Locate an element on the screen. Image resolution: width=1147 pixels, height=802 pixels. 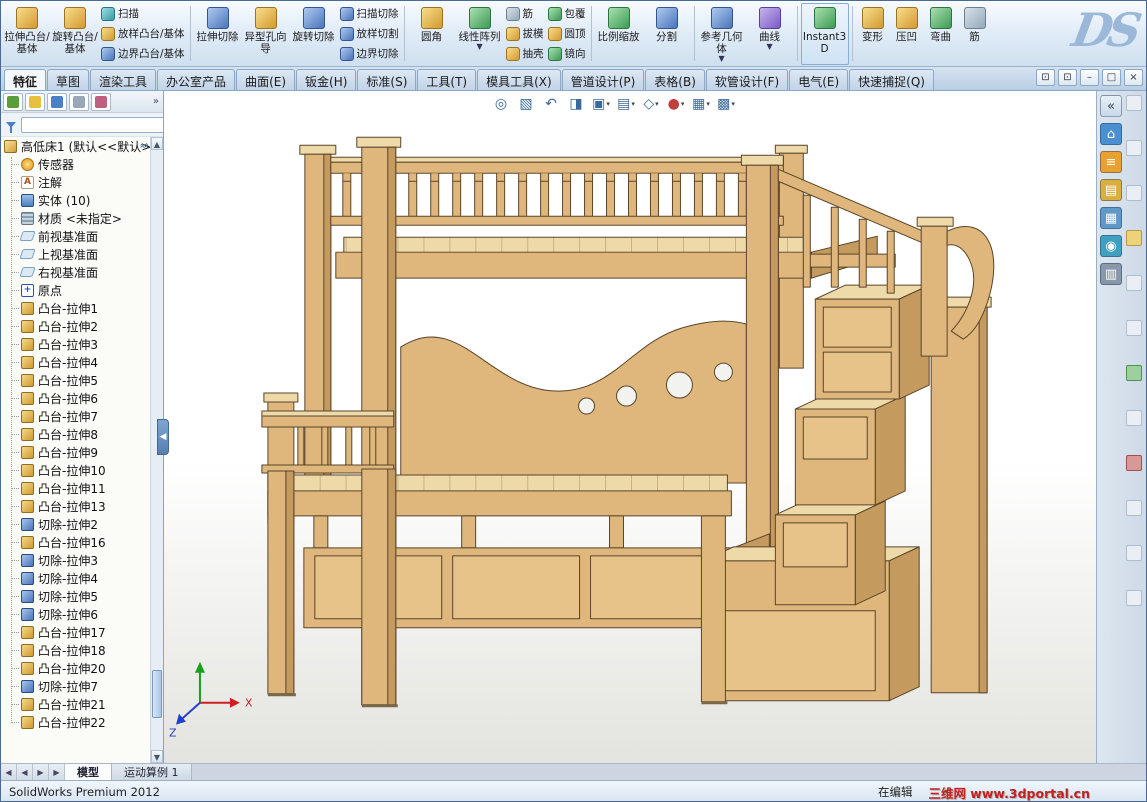
zoom-area-button: ▧ is located at coordinates (526, 103).